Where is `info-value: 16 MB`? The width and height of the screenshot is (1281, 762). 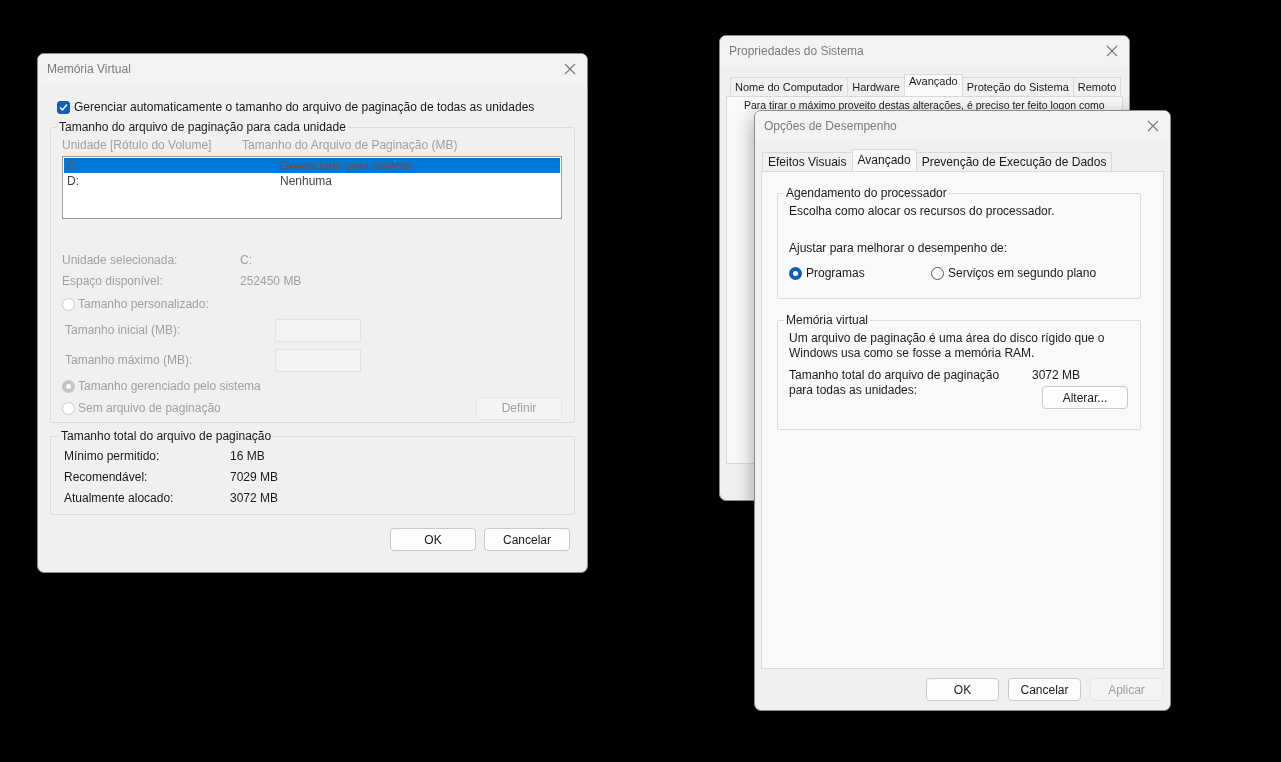
info-value: 16 MB is located at coordinates (248, 455).